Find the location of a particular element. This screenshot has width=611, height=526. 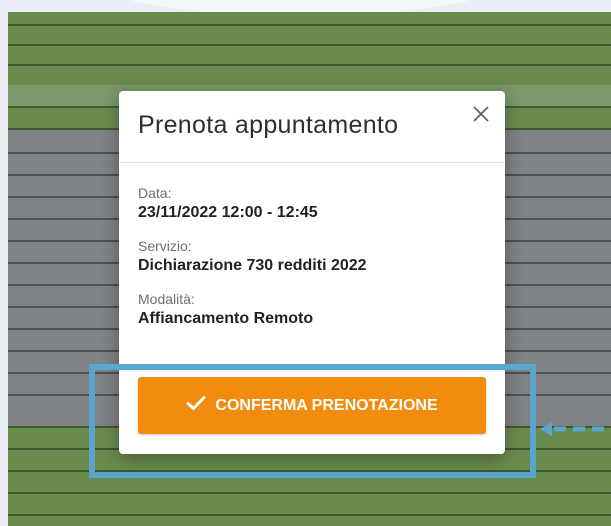

modal-header: Prenota appuntamento is located at coordinates (312, 127).